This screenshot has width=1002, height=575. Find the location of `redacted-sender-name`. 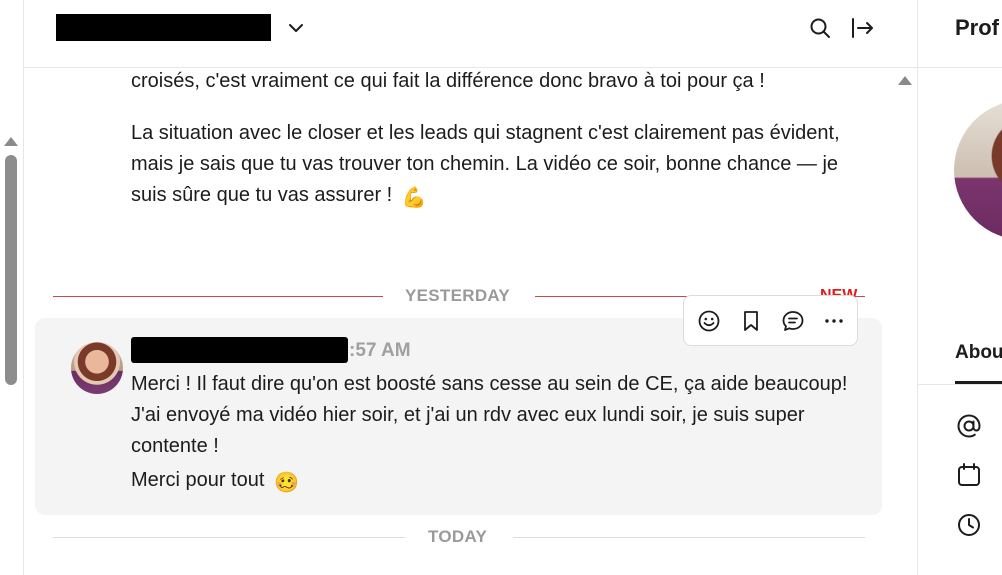

redacted-sender-name is located at coordinates (239, 350).